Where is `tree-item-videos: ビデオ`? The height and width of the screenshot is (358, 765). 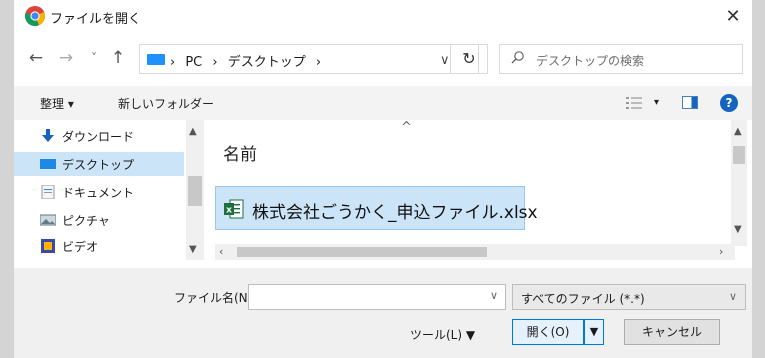
tree-item-videos: ビデオ is located at coordinates (99, 246).